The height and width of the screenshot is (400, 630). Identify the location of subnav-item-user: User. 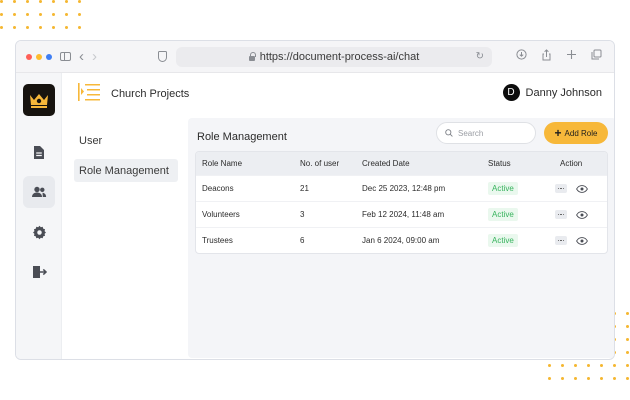
(126, 140).